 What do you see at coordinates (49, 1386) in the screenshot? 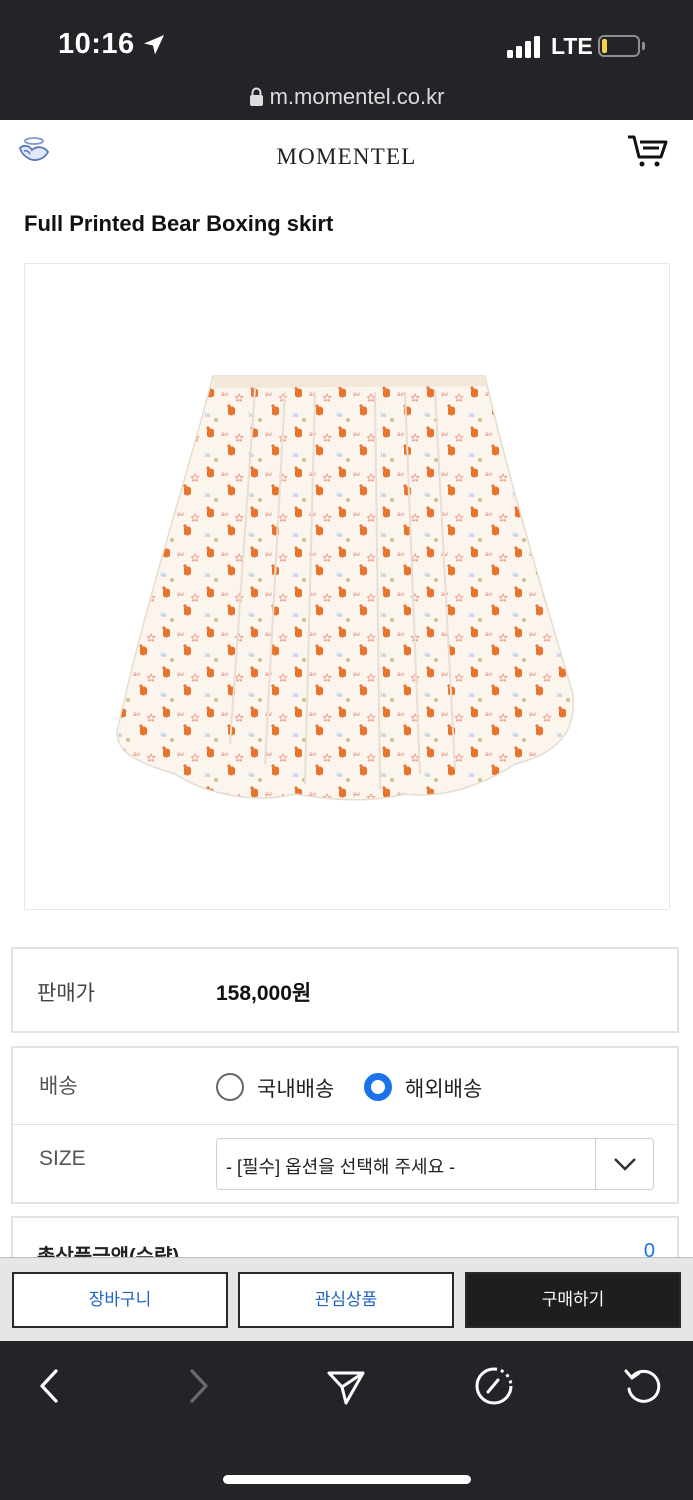
I see `back-icon` at bounding box center [49, 1386].